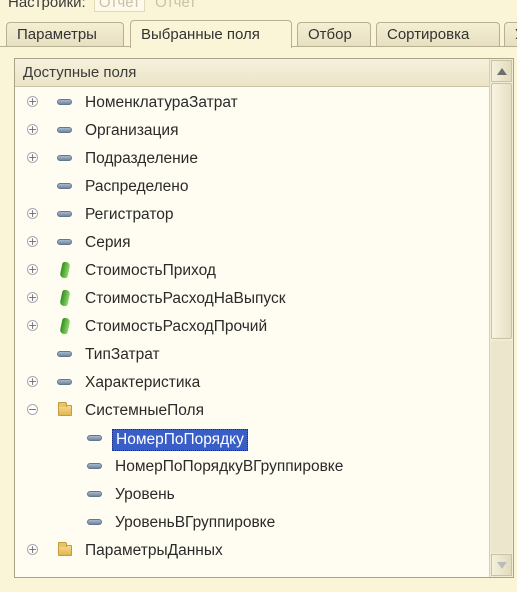 This screenshot has height=592, width=517. Describe the element at coordinates (252, 439) in the screenshot. I see `tree-row: НомерПоПорядку` at that location.